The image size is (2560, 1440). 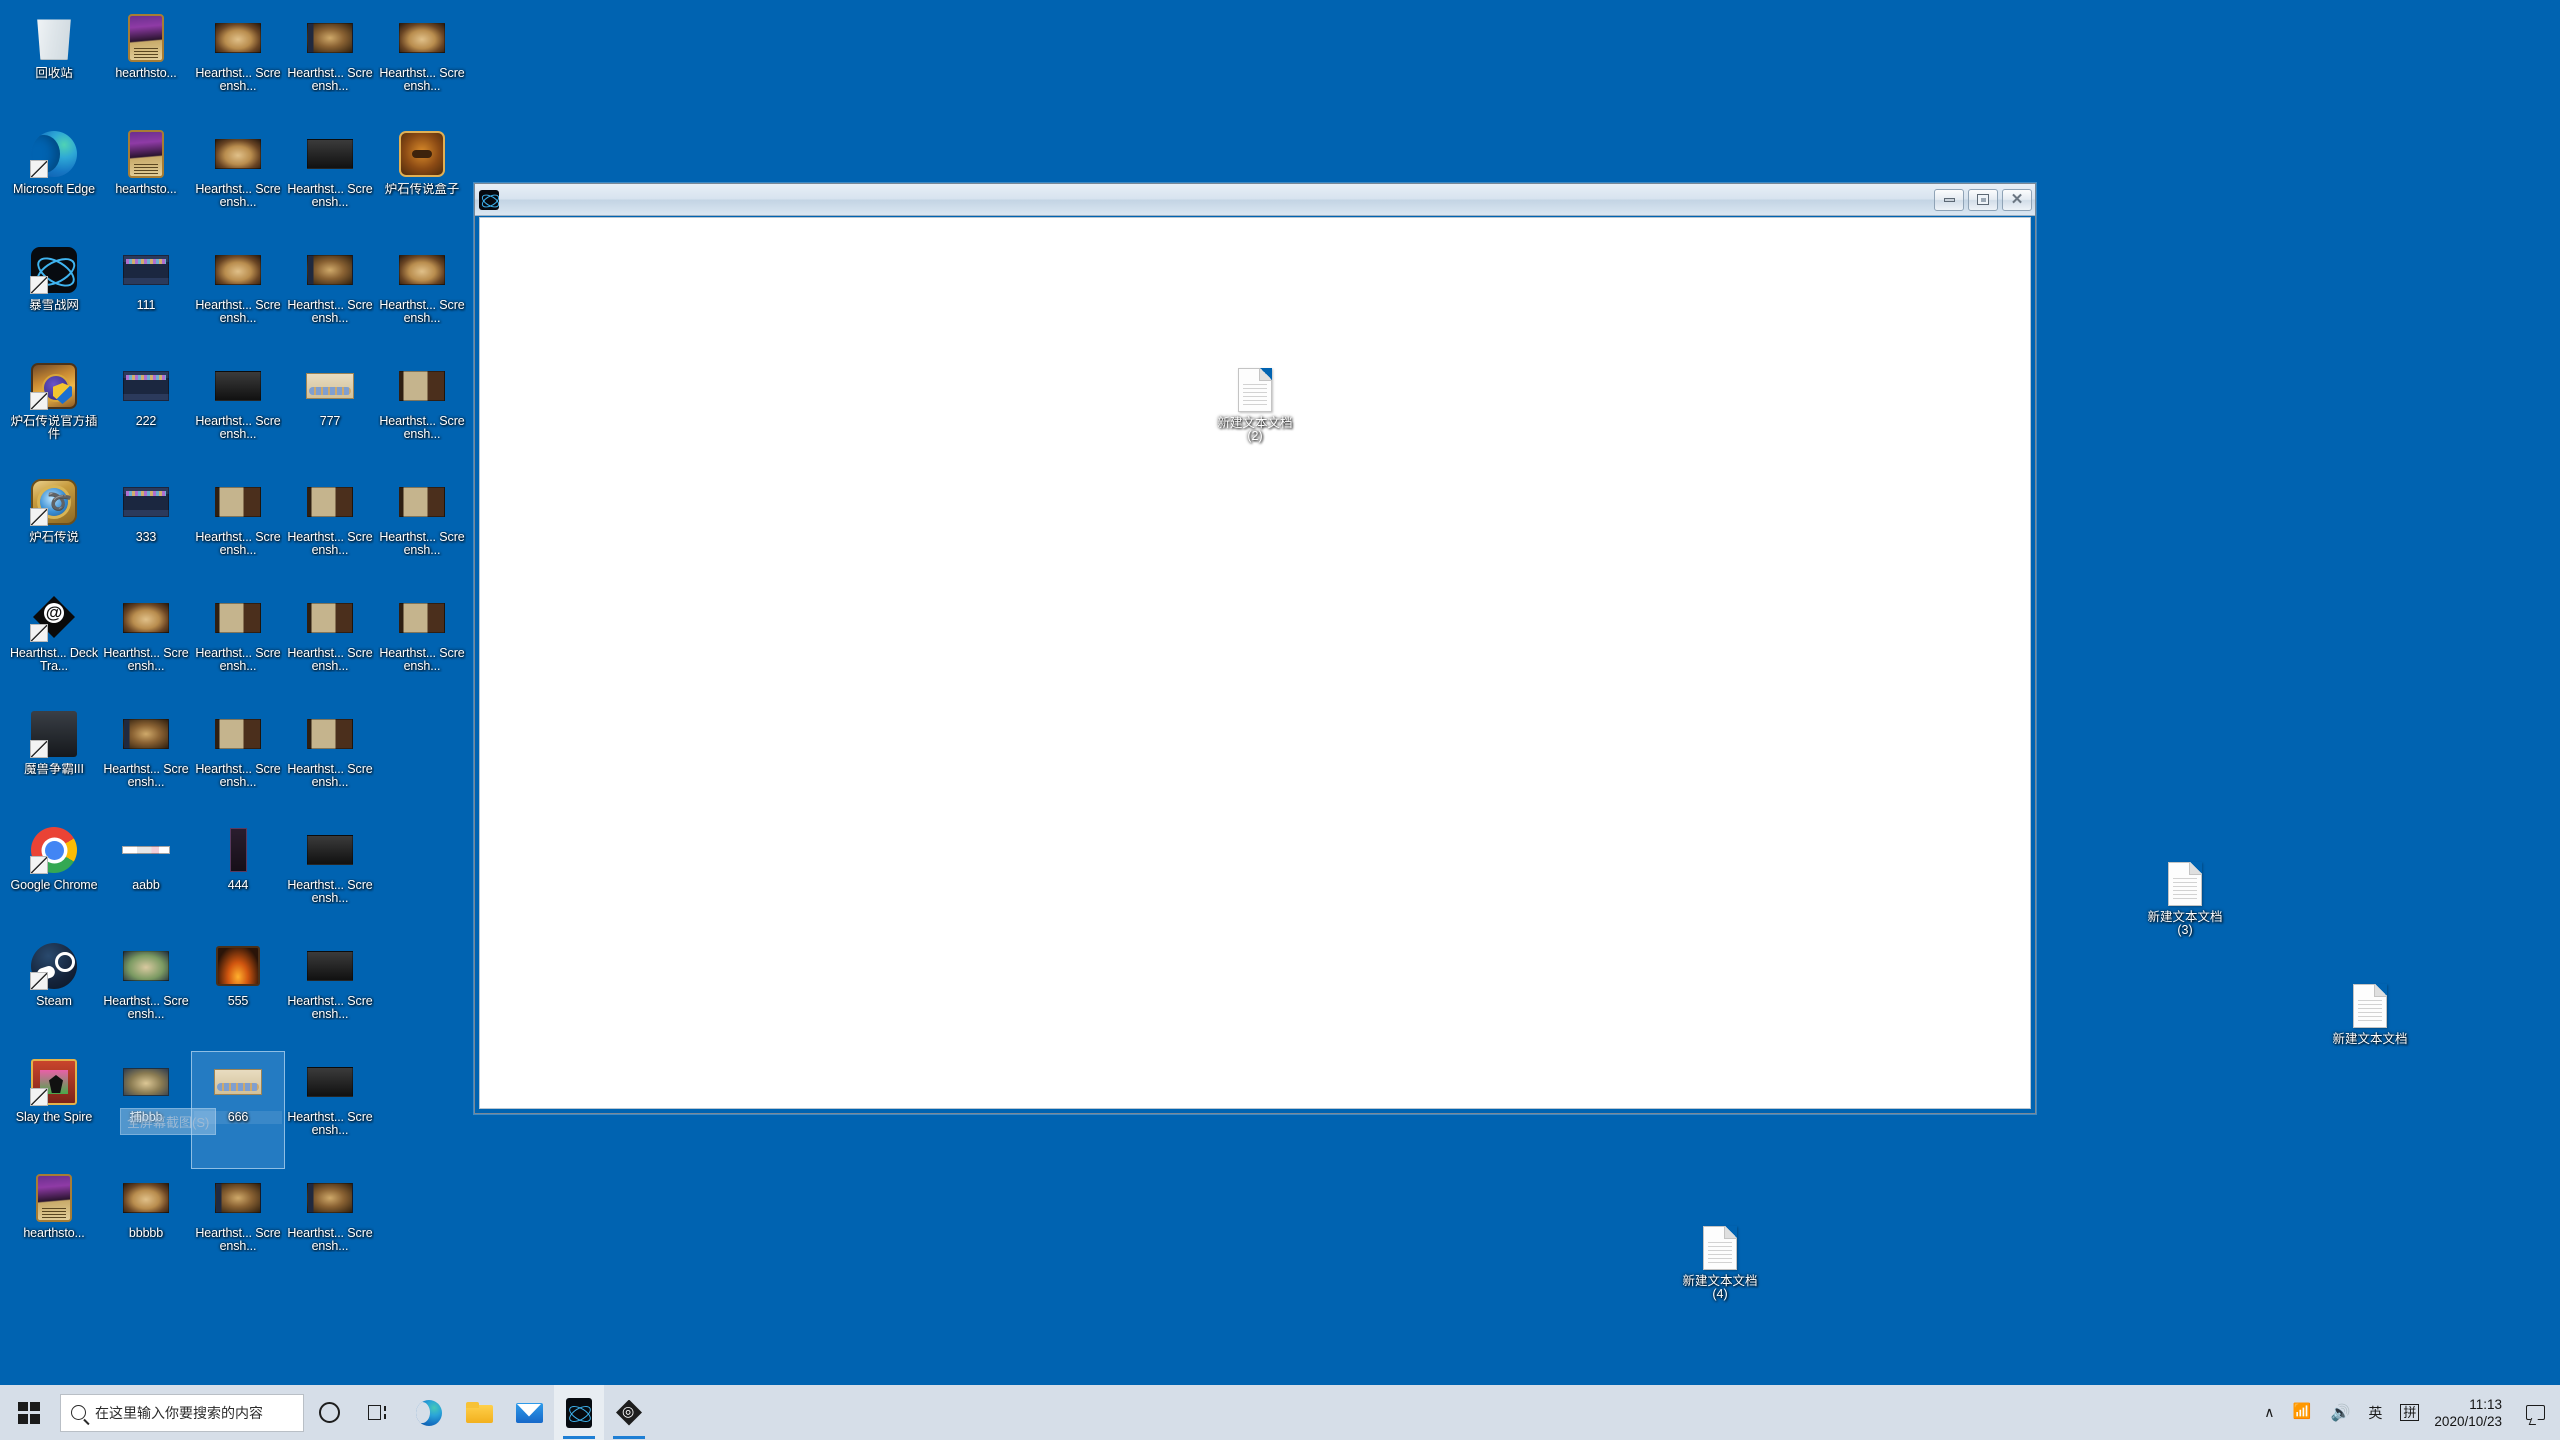 What do you see at coordinates (579, 1412) in the screenshot?
I see `tb-battlenet-button` at bounding box center [579, 1412].